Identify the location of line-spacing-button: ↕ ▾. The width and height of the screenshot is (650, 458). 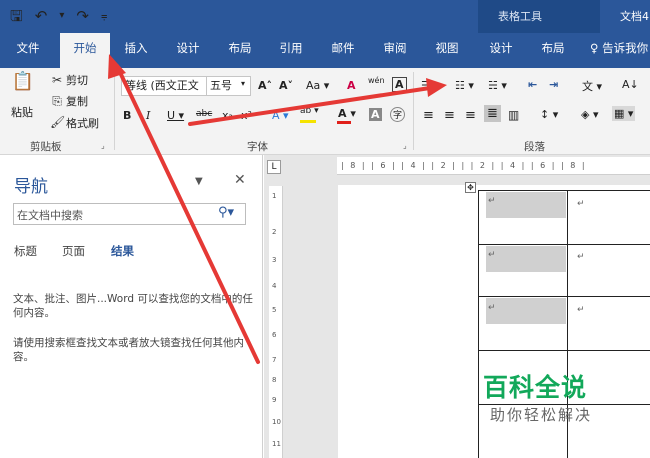
(549, 114).